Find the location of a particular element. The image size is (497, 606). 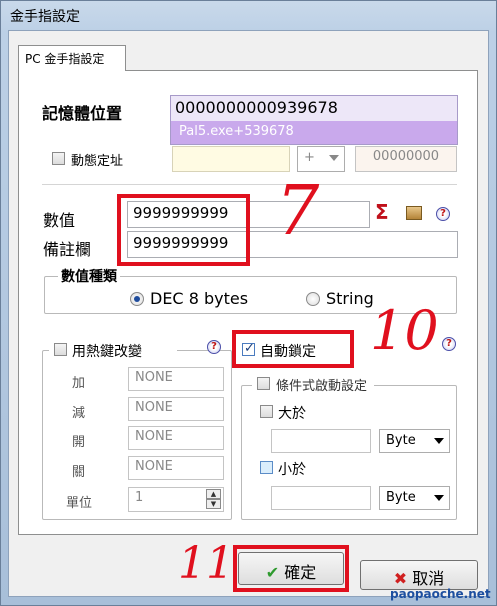

dec-8-bytes-label: DEC 8 bytes is located at coordinates (199, 298).